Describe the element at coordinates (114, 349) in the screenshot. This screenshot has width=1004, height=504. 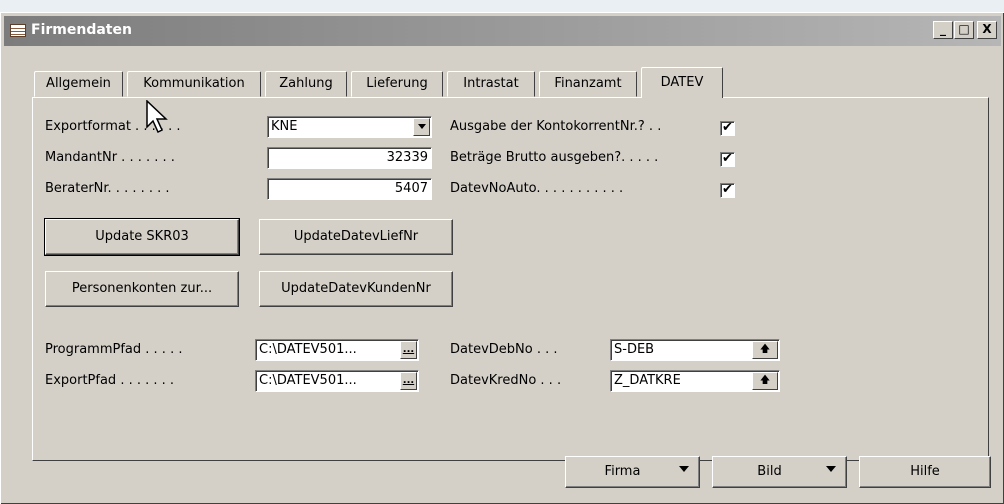
I see `programm-pfad-label: ProgrammPfad . . . . .` at that location.